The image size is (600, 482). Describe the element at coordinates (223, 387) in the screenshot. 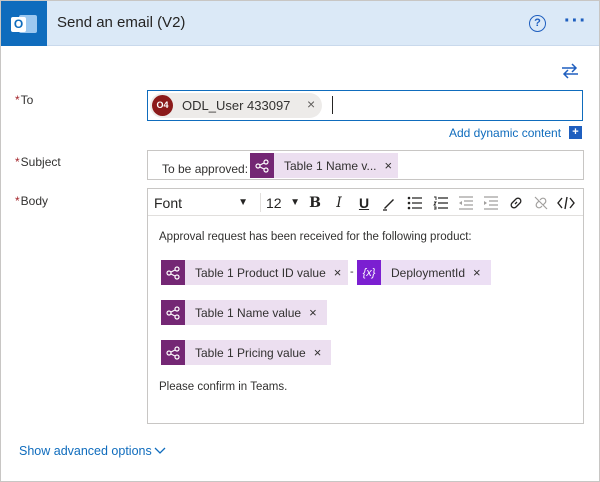

I see `body-closing-text: Please confirm in Teams.` at that location.